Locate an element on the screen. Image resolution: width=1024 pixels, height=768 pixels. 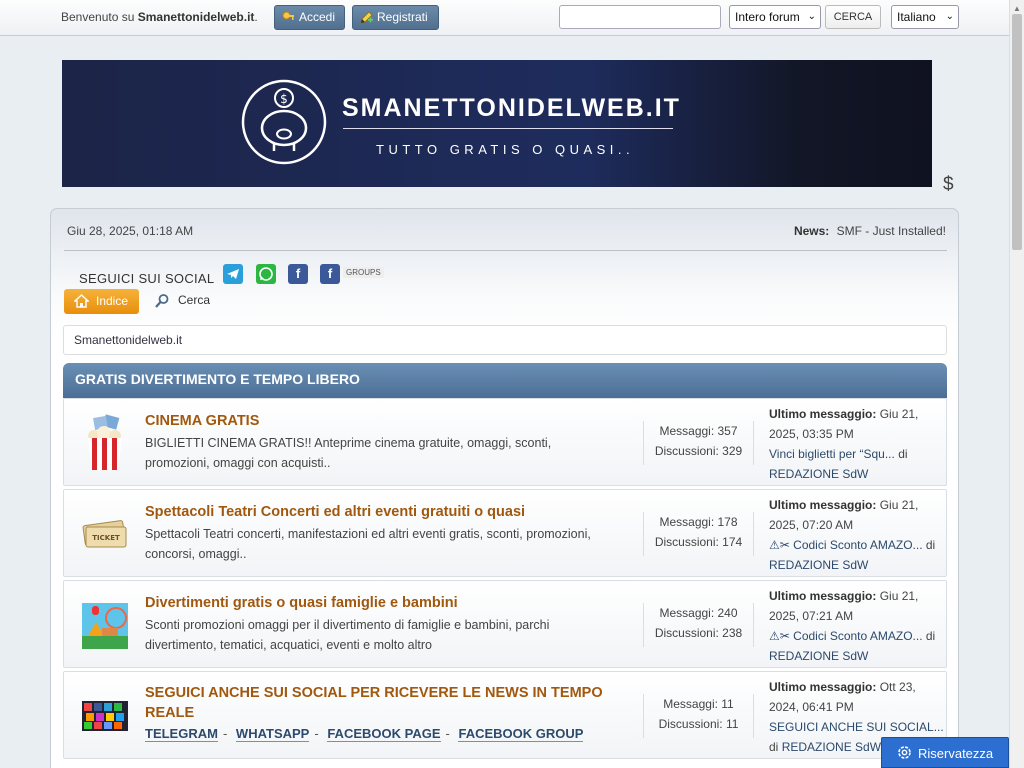
login-button: Accedi is located at coordinates (309, 17).